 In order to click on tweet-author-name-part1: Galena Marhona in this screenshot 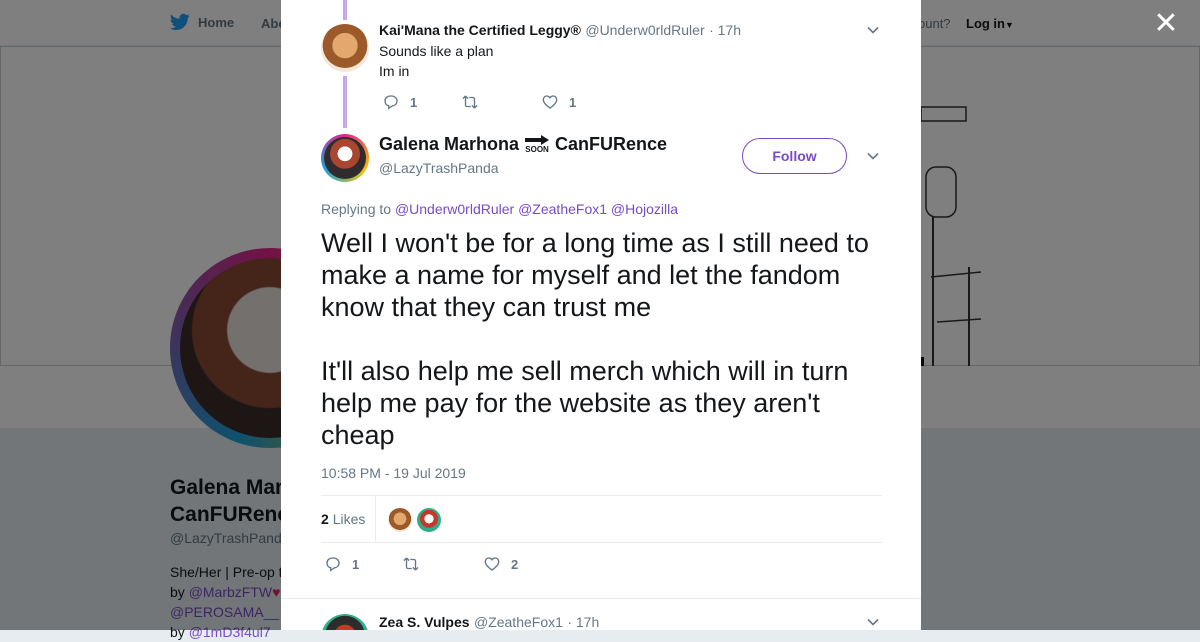, I will do `click(449, 144)`.